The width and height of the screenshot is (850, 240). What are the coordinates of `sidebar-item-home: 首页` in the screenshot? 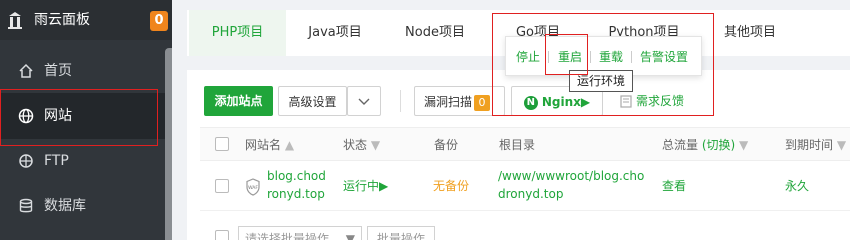 It's located at (82, 71).